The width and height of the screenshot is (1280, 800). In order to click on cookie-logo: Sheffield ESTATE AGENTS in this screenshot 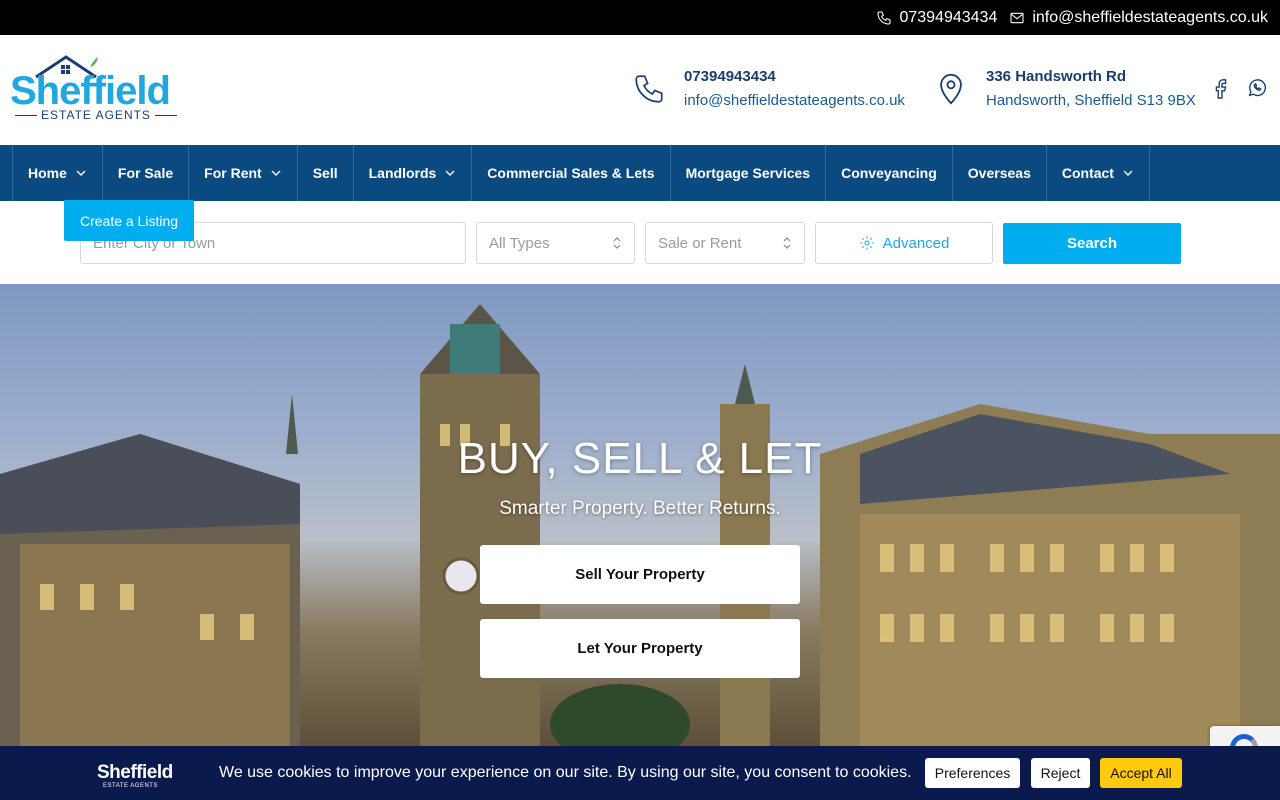, I will do `click(136, 773)`.